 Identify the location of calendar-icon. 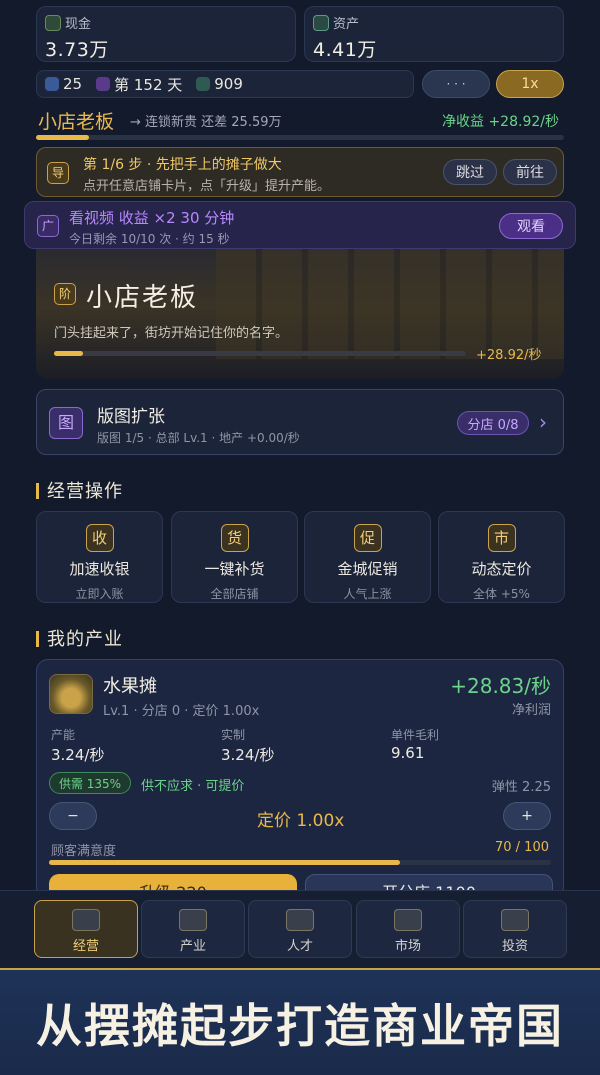
(103, 84).